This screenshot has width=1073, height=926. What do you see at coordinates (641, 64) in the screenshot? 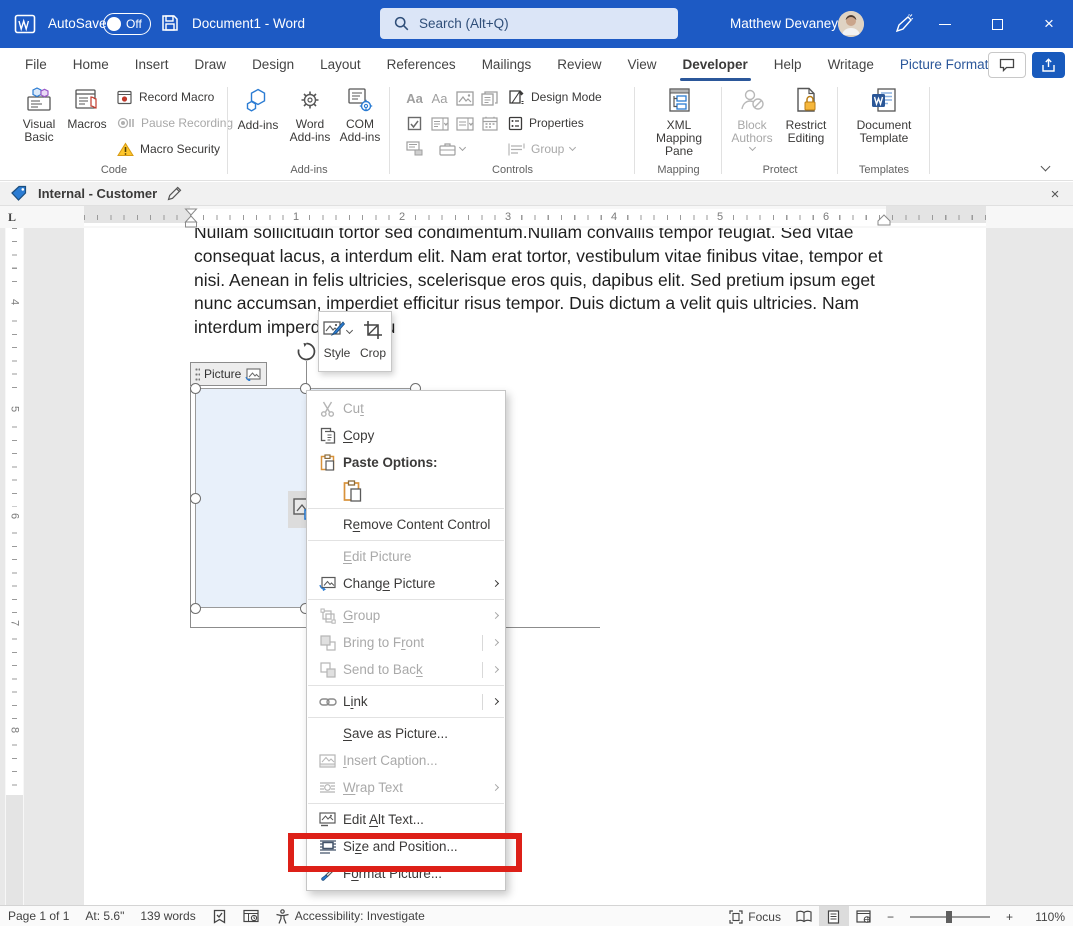
I see `tab-view: View` at bounding box center [641, 64].